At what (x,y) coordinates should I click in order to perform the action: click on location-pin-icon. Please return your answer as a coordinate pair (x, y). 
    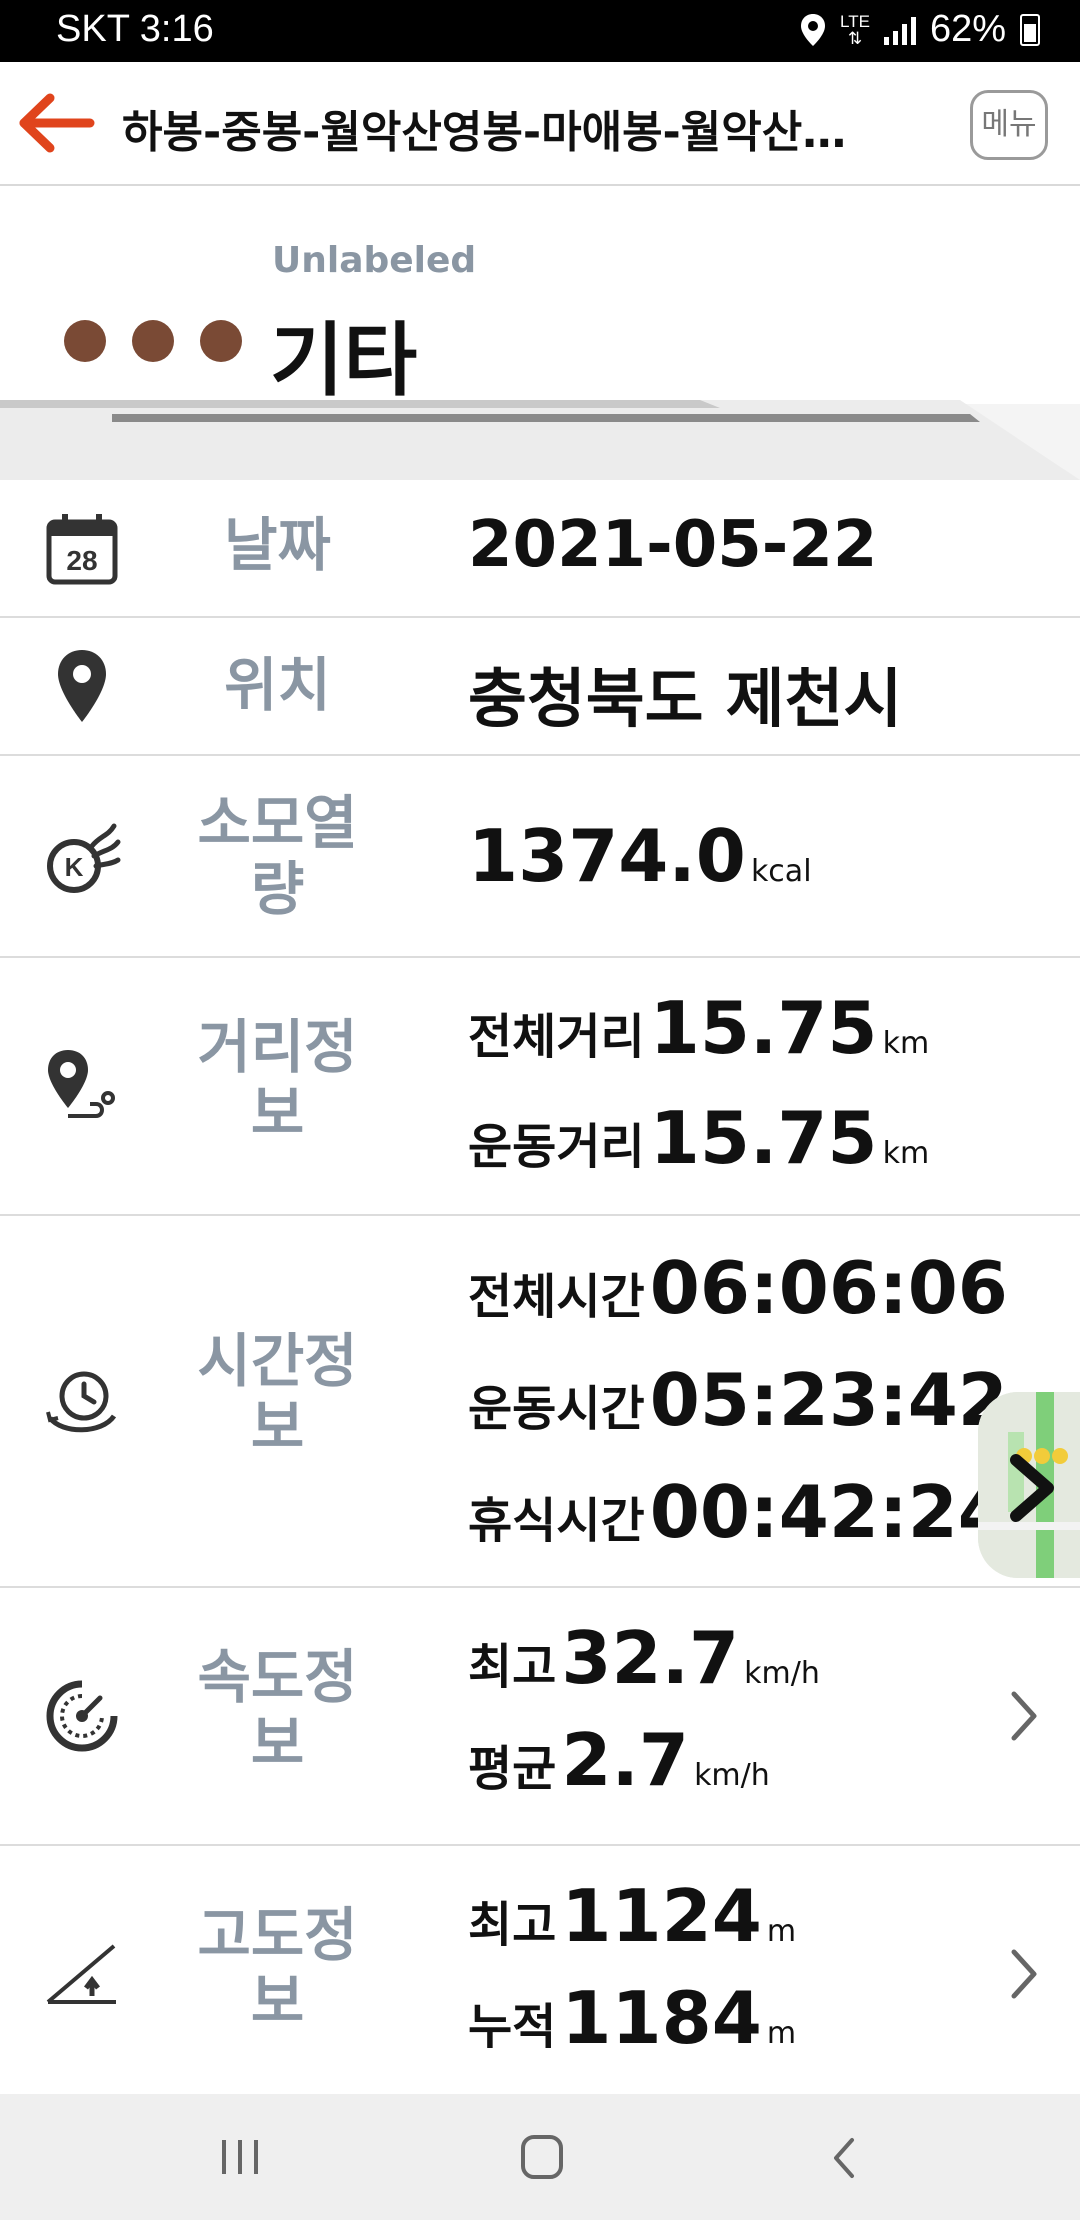
    Looking at the image, I should click on (82, 686).